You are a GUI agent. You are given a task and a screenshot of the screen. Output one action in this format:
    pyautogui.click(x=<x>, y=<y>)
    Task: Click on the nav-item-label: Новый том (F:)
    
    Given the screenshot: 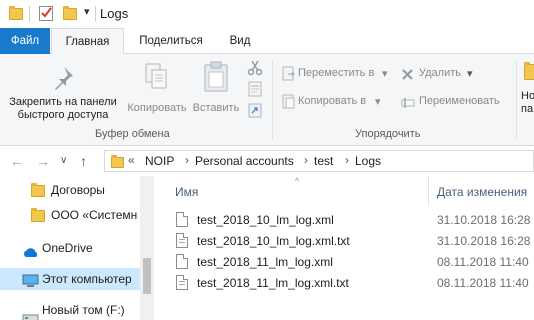 What is the action you would take?
    pyautogui.click(x=83, y=310)
    